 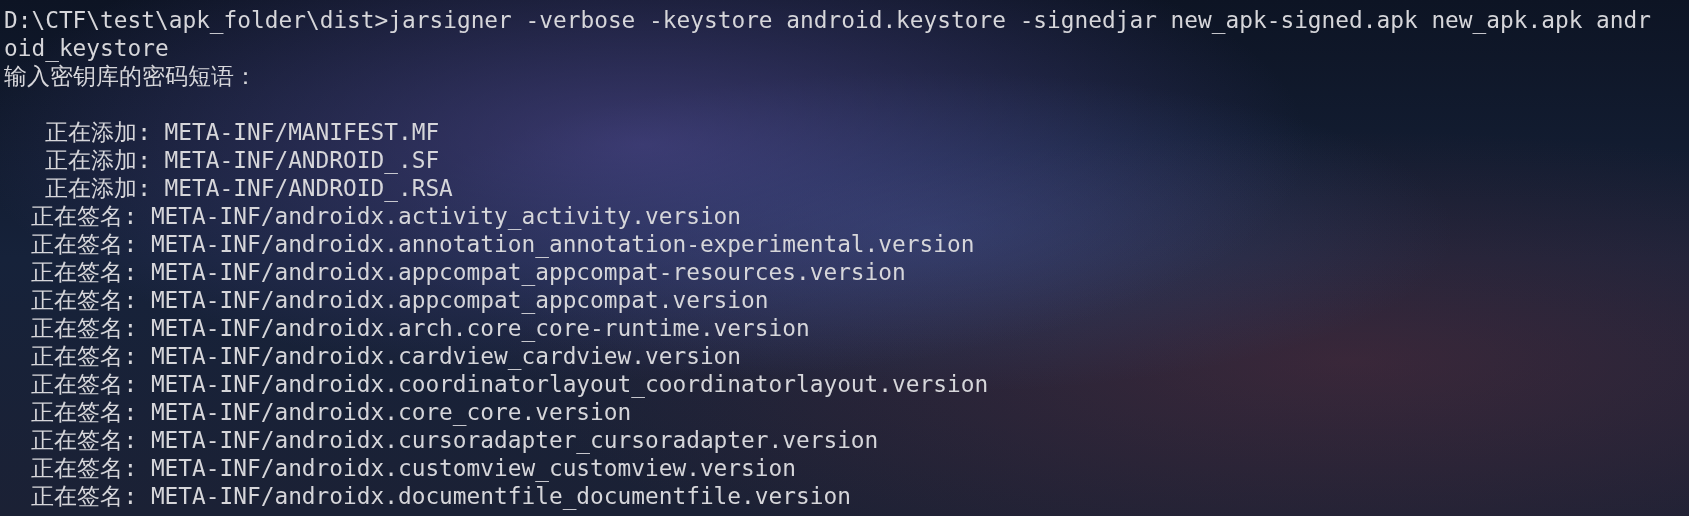 What do you see at coordinates (242, 160) in the screenshot?
I see `output-line: 正在添加: META-INF/ANDROID_.SF` at bounding box center [242, 160].